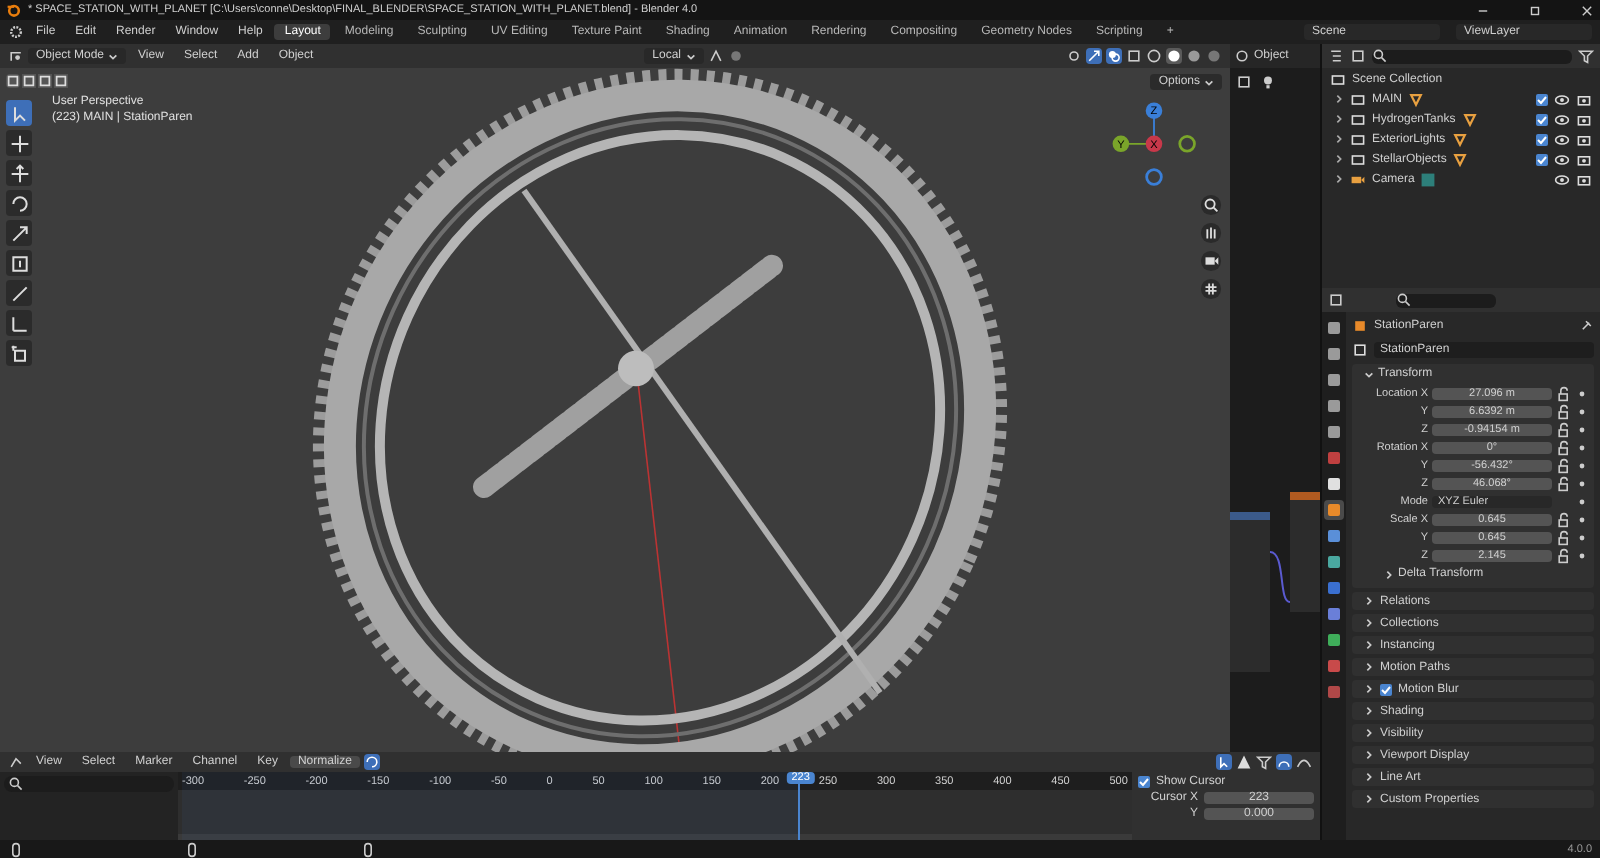 The height and width of the screenshot is (858, 1600). What do you see at coordinates (1224, 762) in the screenshot?
I see `pointer-icon` at bounding box center [1224, 762].